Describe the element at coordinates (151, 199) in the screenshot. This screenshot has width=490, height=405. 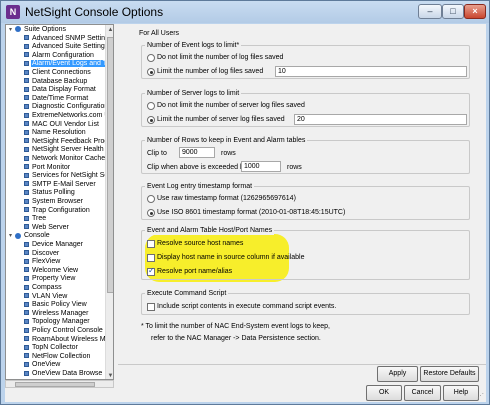
I see `timestamp-raw-radio` at that location.